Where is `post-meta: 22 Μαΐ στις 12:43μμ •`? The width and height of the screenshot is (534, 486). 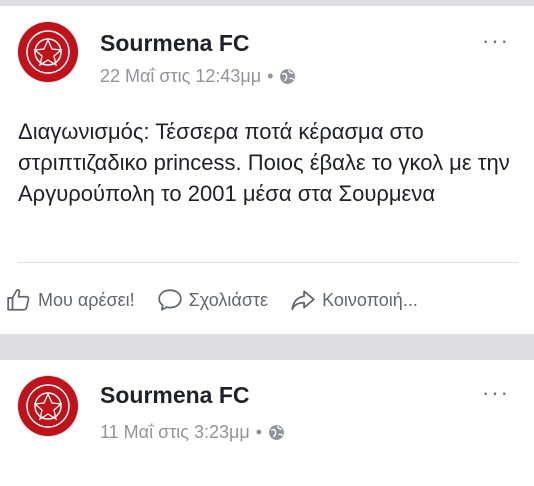
post-meta: 22 Μαΐ στις 12:43μμ • is located at coordinates (198, 76).